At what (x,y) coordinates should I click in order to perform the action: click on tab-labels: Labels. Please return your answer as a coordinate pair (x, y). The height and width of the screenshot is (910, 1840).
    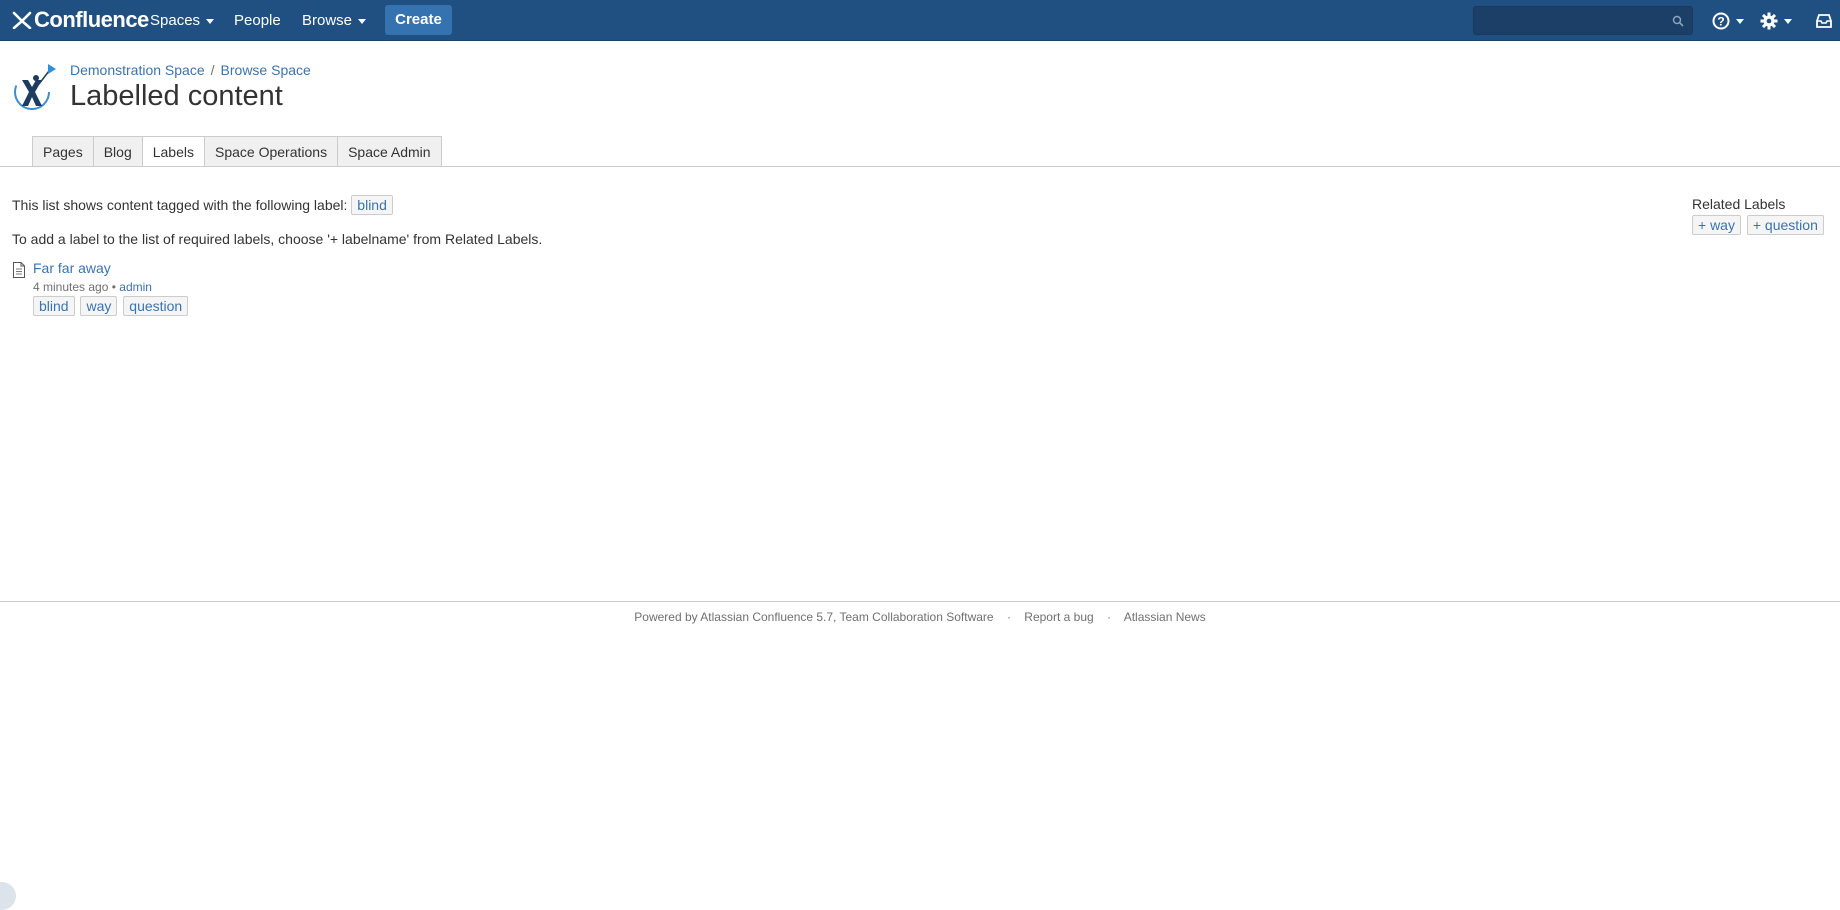
    Looking at the image, I should click on (173, 151).